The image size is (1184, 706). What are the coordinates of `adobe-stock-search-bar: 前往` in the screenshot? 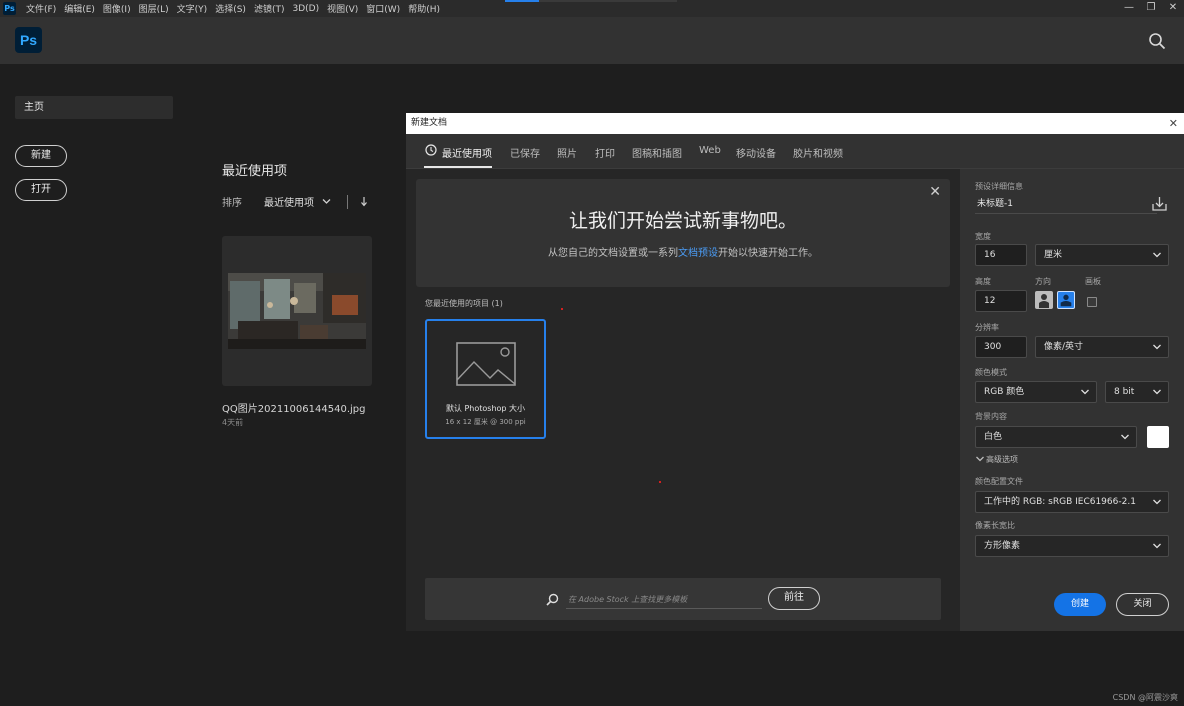 It's located at (683, 599).